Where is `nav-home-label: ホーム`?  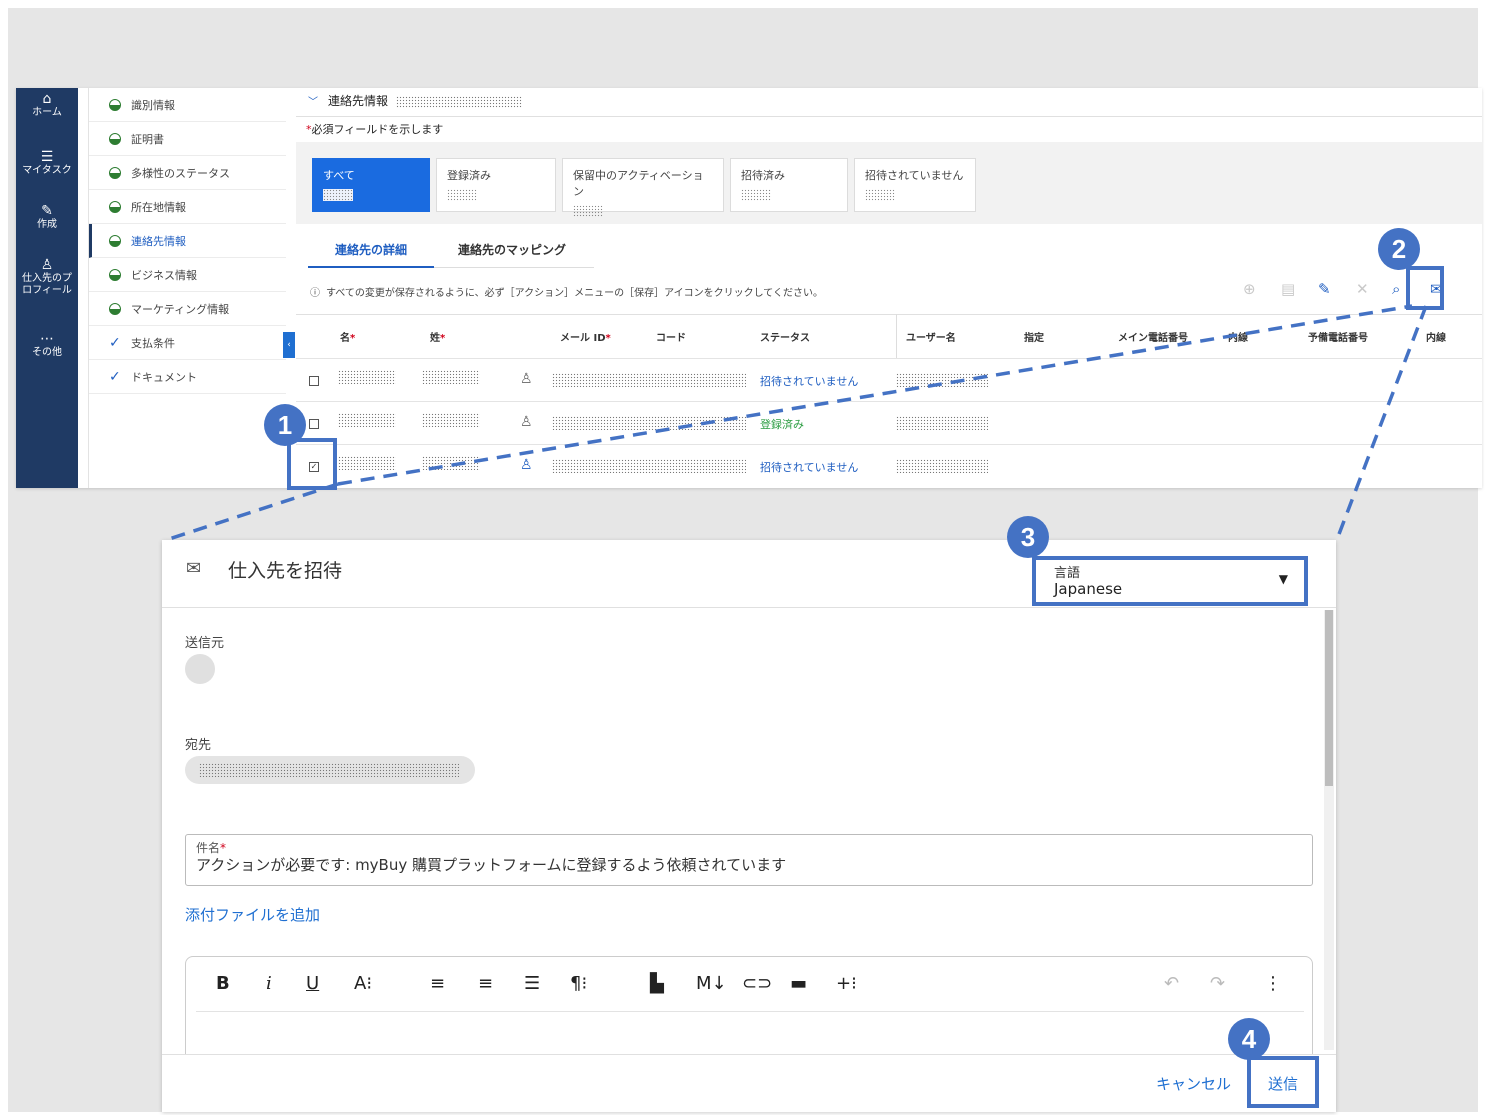
nav-home-label: ホーム is located at coordinates (47, 112).